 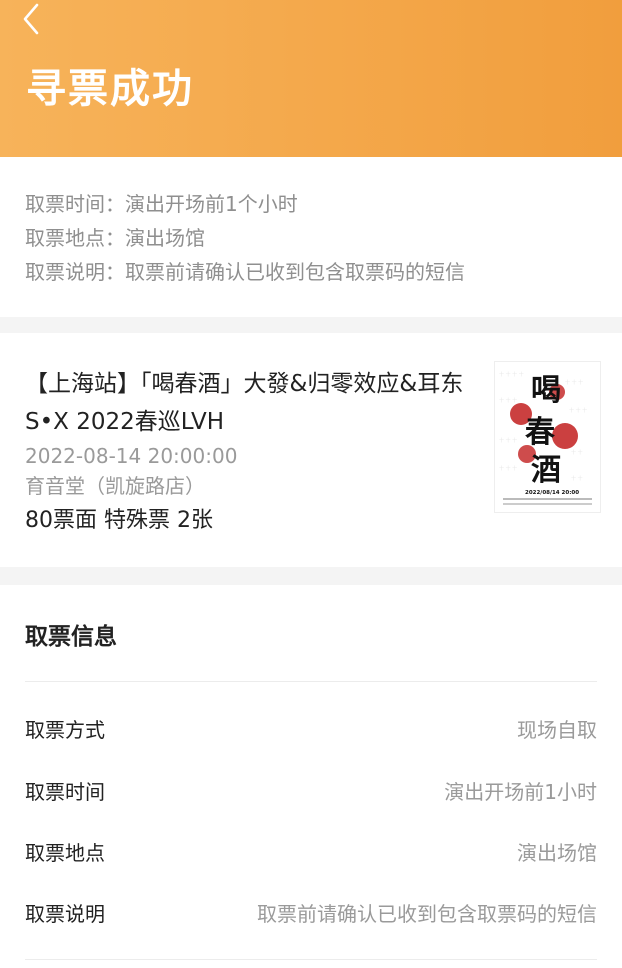 I want to click on info-value: 取票前请确认已收到包含取票码的短信, so click(x=427, y=913).